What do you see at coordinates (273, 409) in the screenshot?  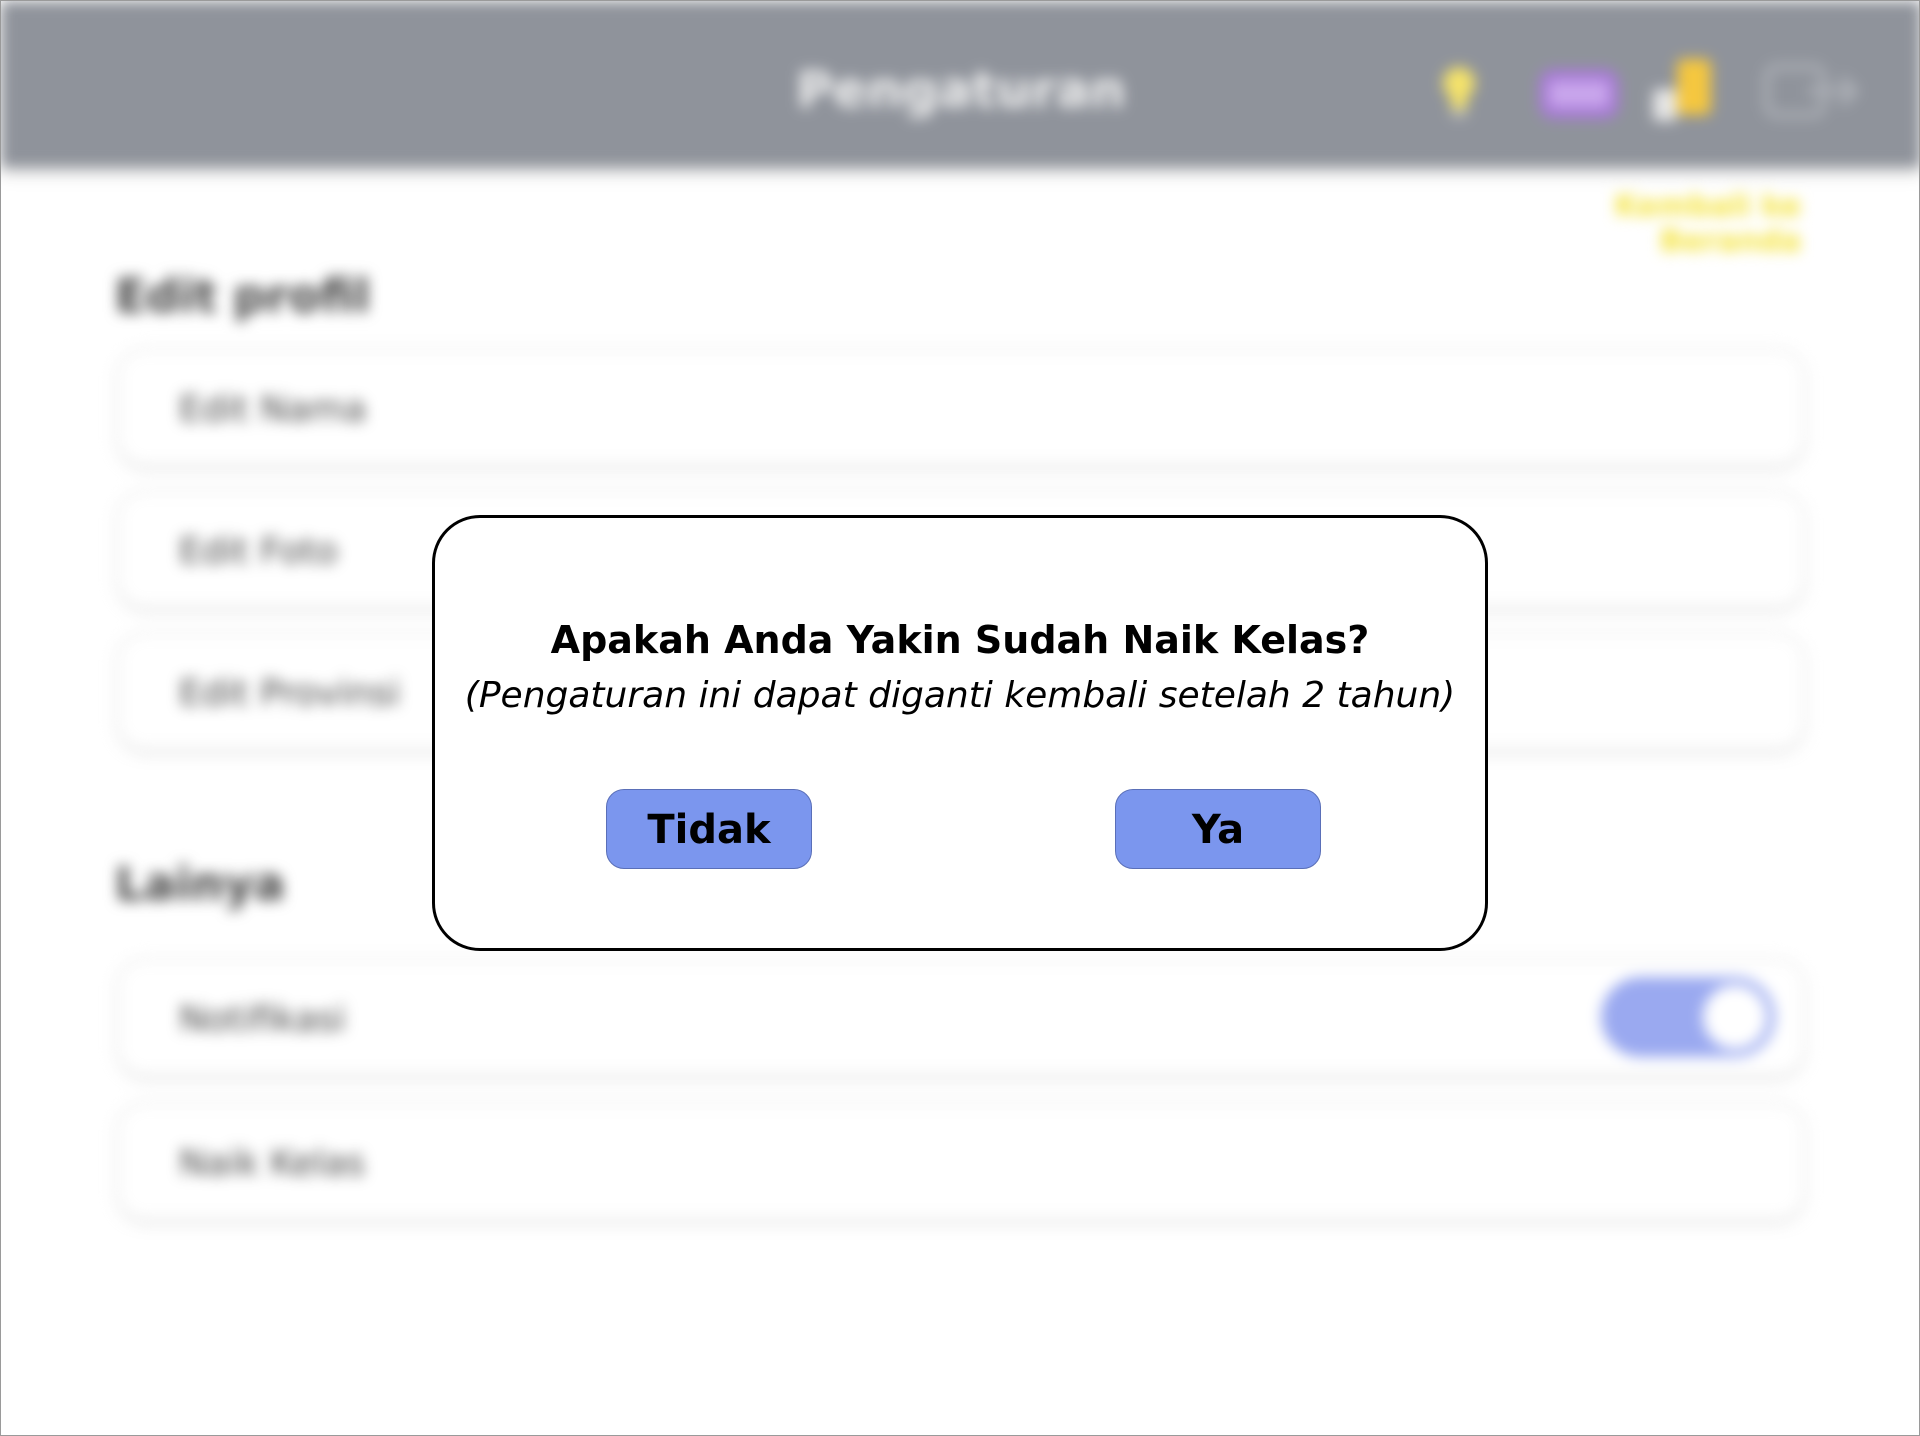 I see `edit-name-label: Edit Nama` at bounding box center [273, 409].